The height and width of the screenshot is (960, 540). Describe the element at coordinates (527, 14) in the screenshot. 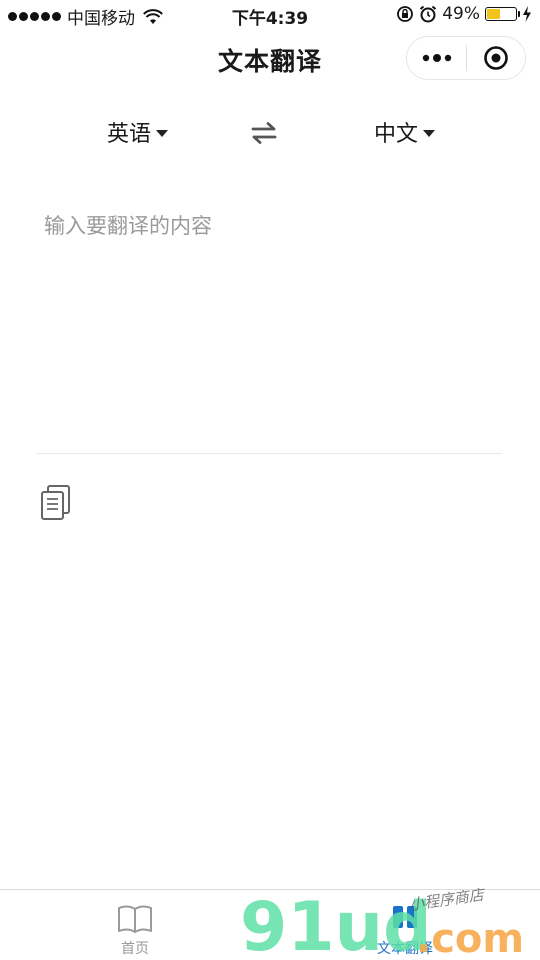

I see `charging-icon` at that location.